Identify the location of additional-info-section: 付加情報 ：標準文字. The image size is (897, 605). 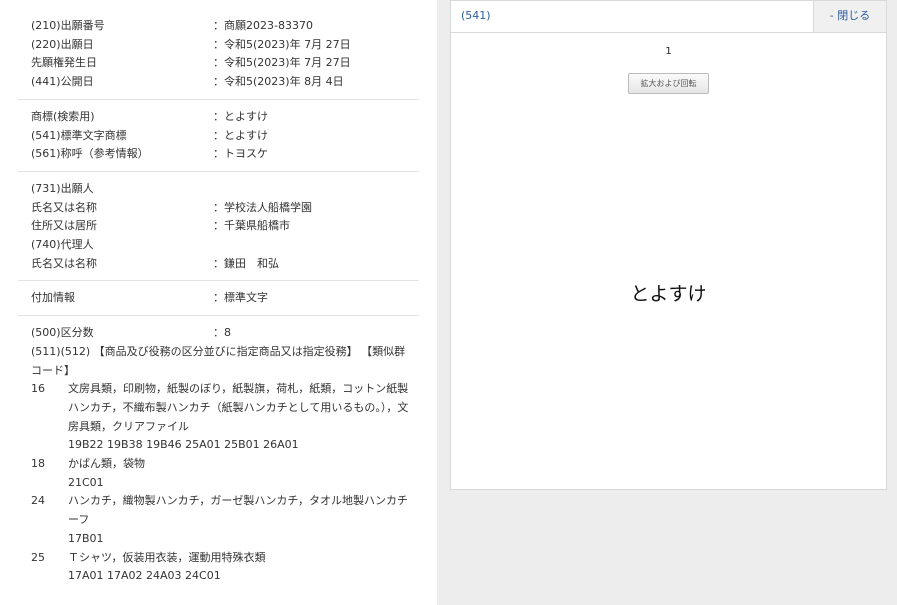
(218, 299).